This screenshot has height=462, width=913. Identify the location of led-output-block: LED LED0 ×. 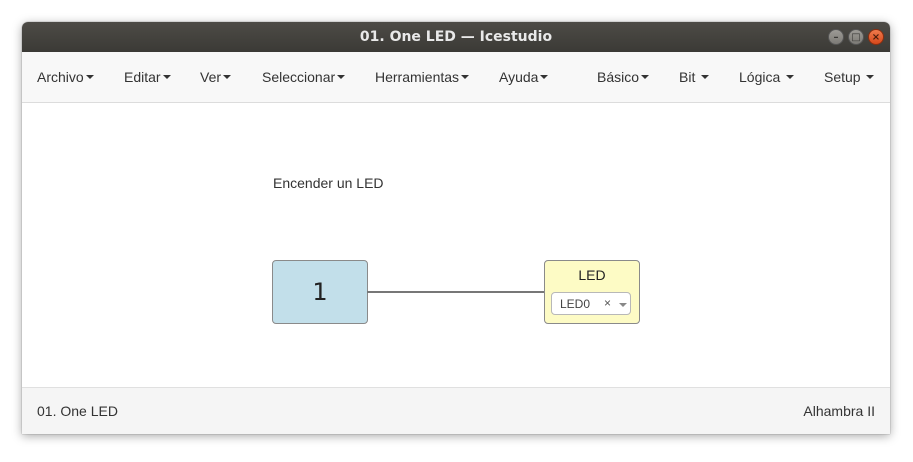
(592, 292).